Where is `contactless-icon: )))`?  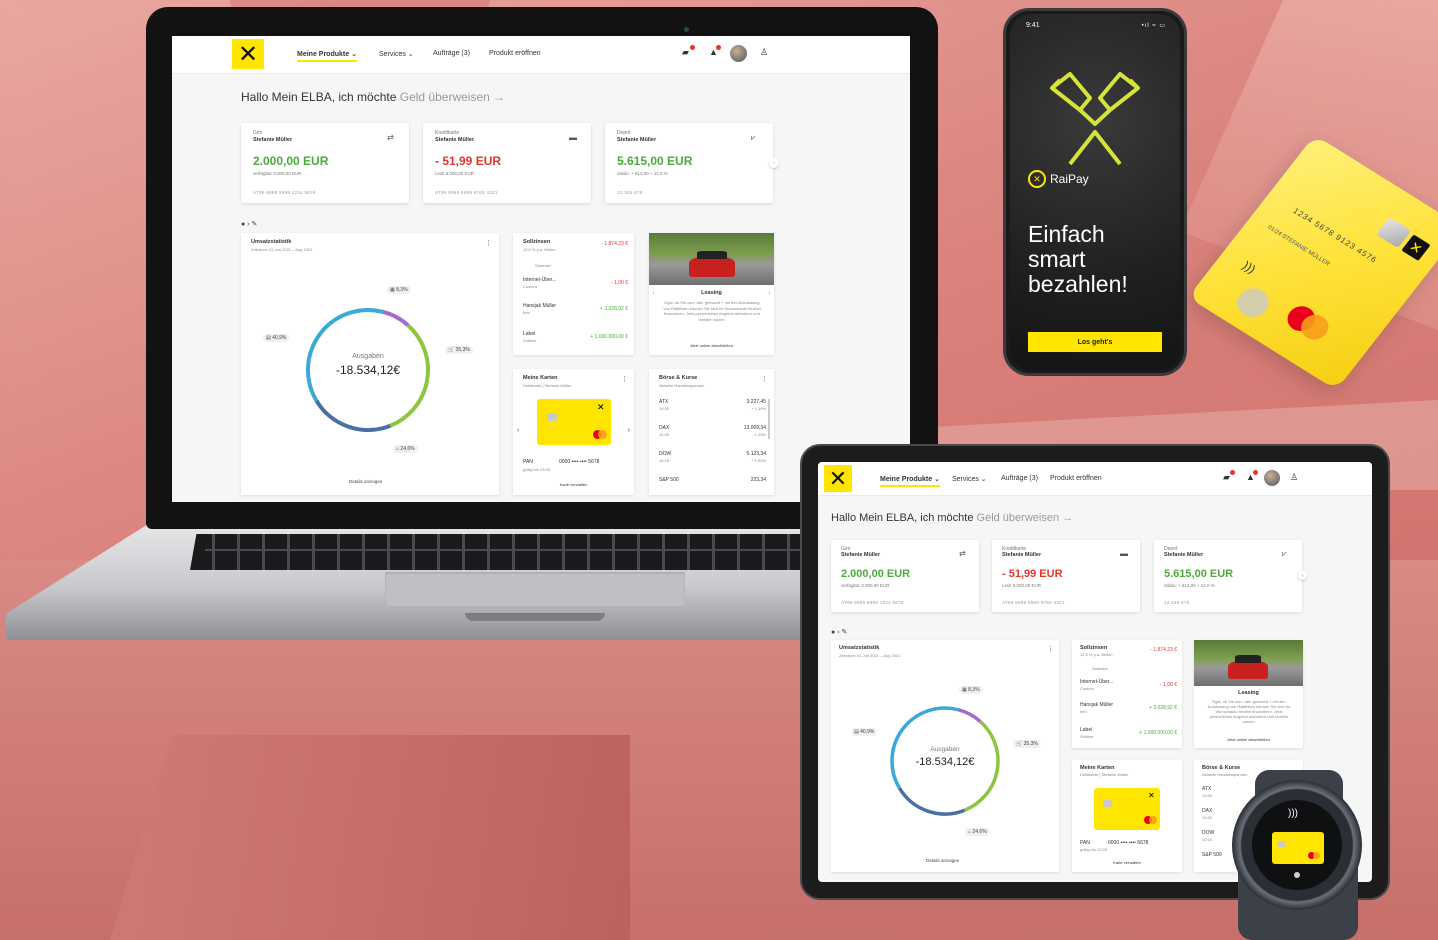
contactless-icon: ))) is located at coordinates (1249, 267).